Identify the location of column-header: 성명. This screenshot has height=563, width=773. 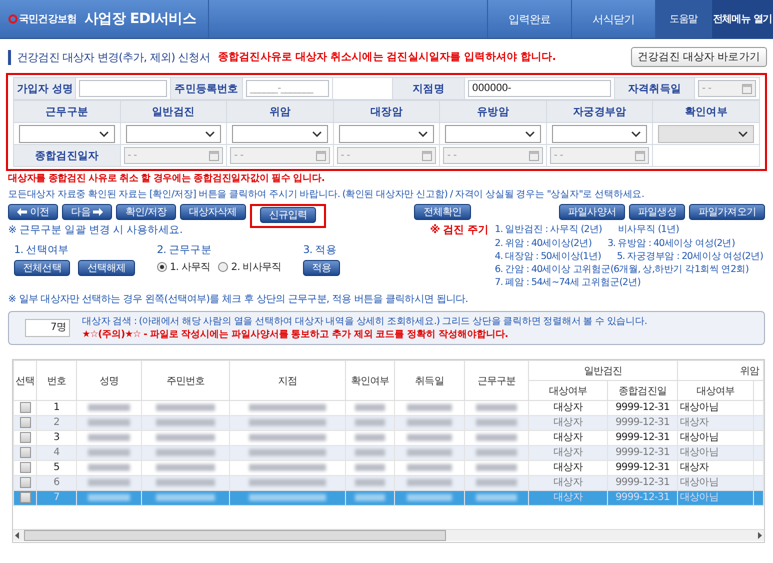
(109, 380).